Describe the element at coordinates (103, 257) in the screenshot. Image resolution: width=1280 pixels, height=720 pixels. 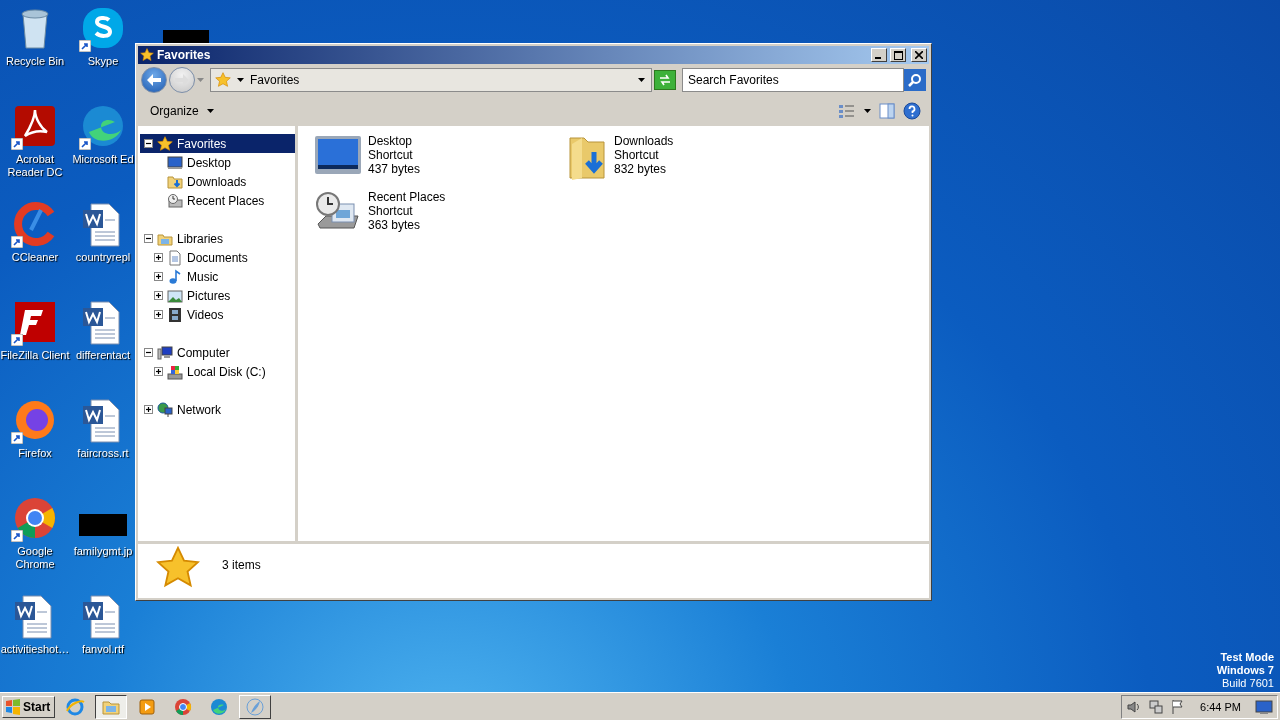
I see `desktop-icon-label: countryrepl` at that location.